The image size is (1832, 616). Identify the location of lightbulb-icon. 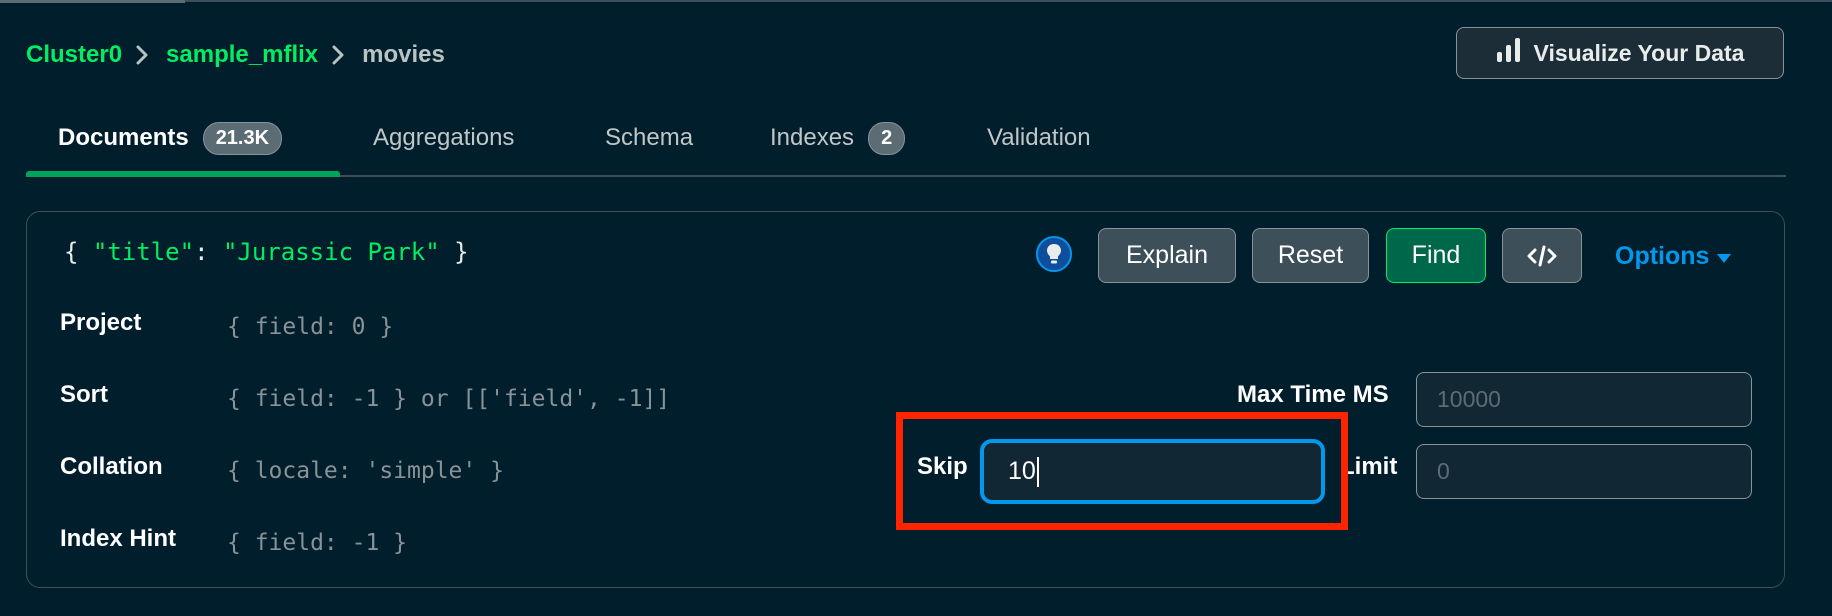
(1054, 254).